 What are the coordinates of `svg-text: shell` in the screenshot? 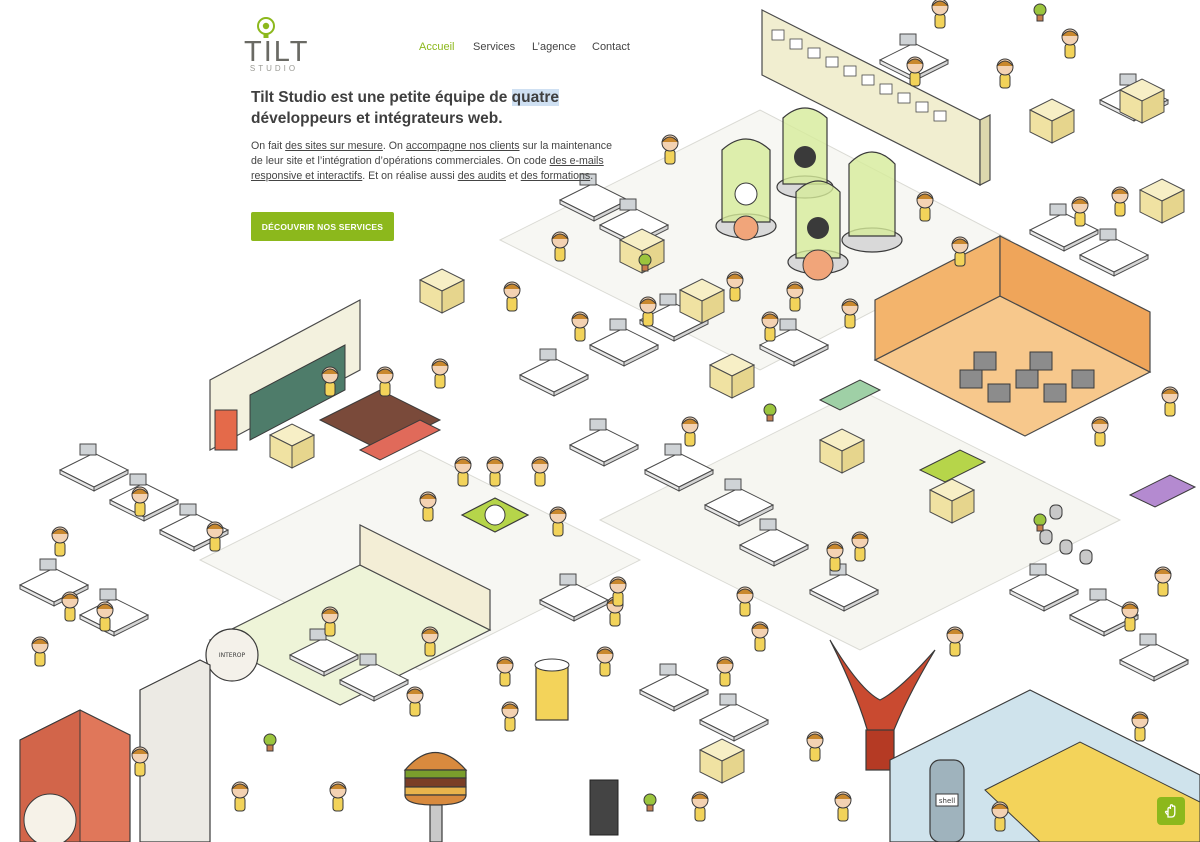 It's located at (947, 801).